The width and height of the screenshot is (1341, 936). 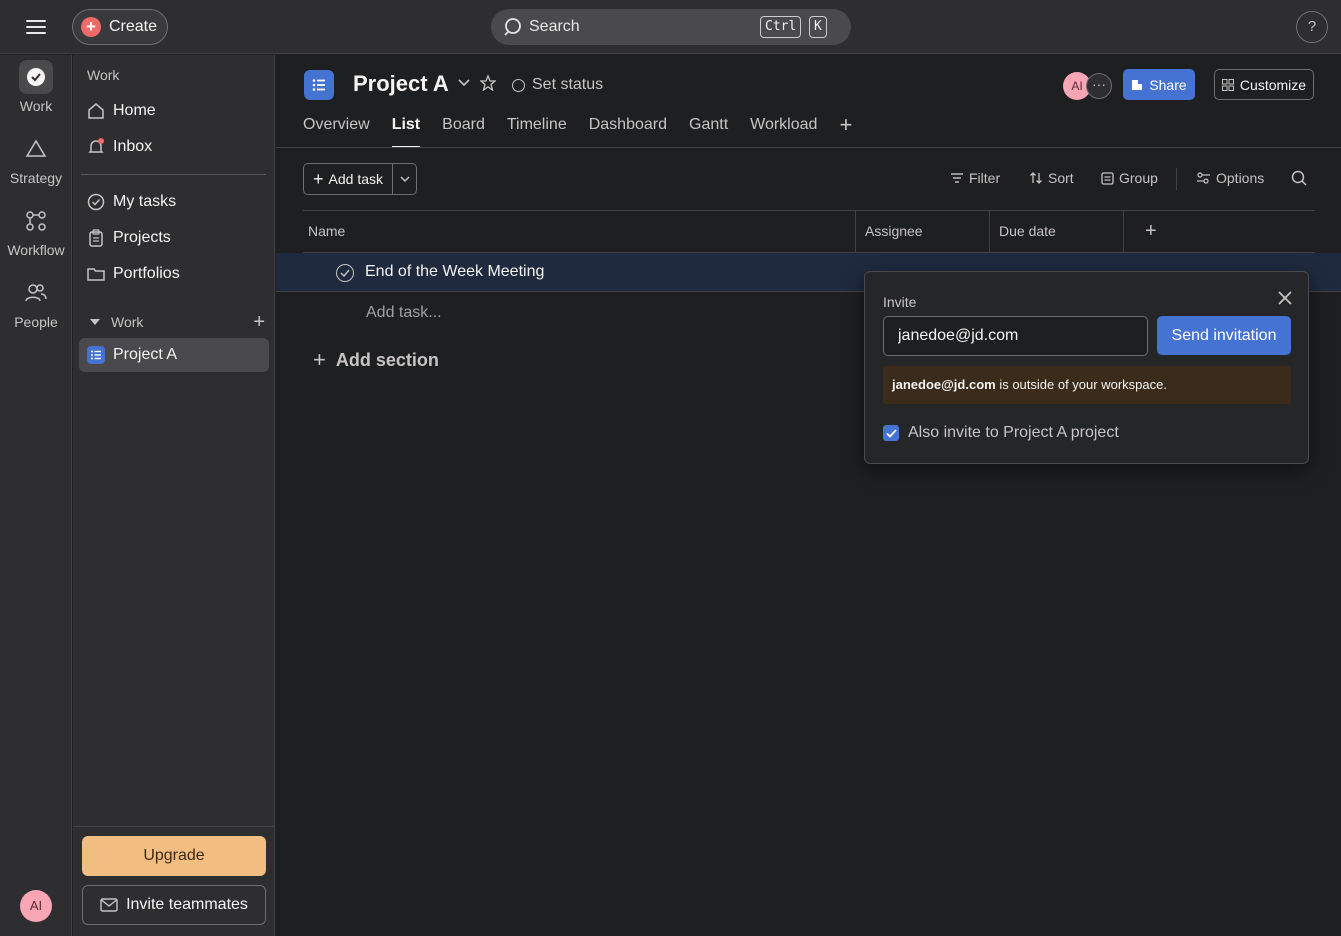 I want to click on upgrade-button: Upgrade, so click(x=174, y=856).